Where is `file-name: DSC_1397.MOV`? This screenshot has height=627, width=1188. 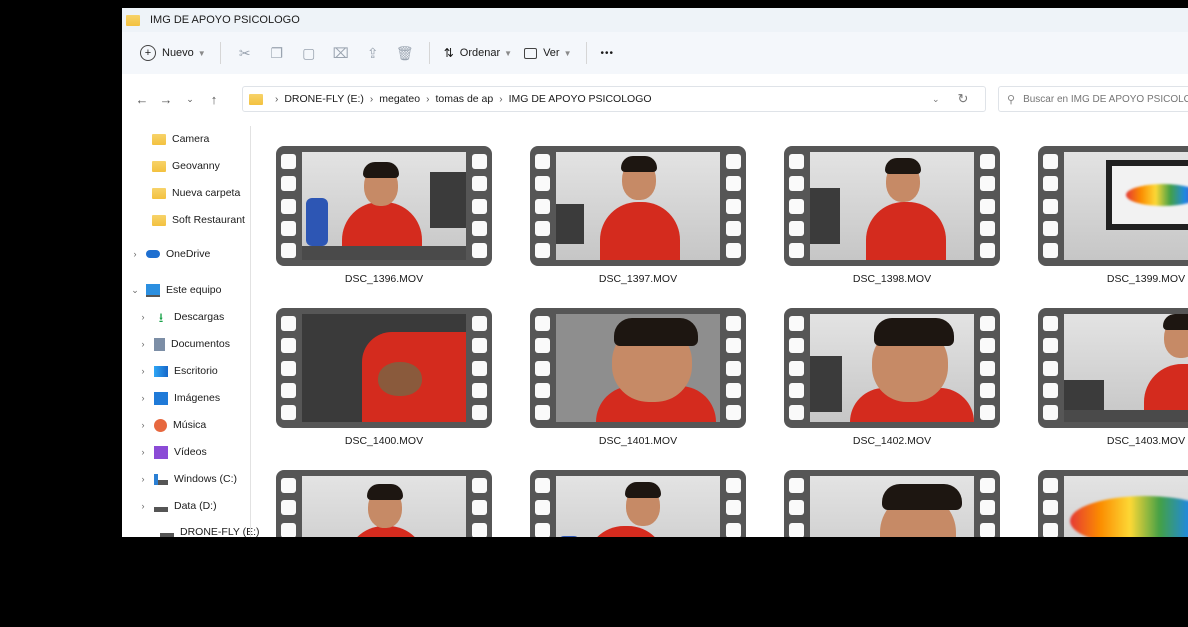 file-name: DSC_1397.MOV is located at coordinates (638, 279).